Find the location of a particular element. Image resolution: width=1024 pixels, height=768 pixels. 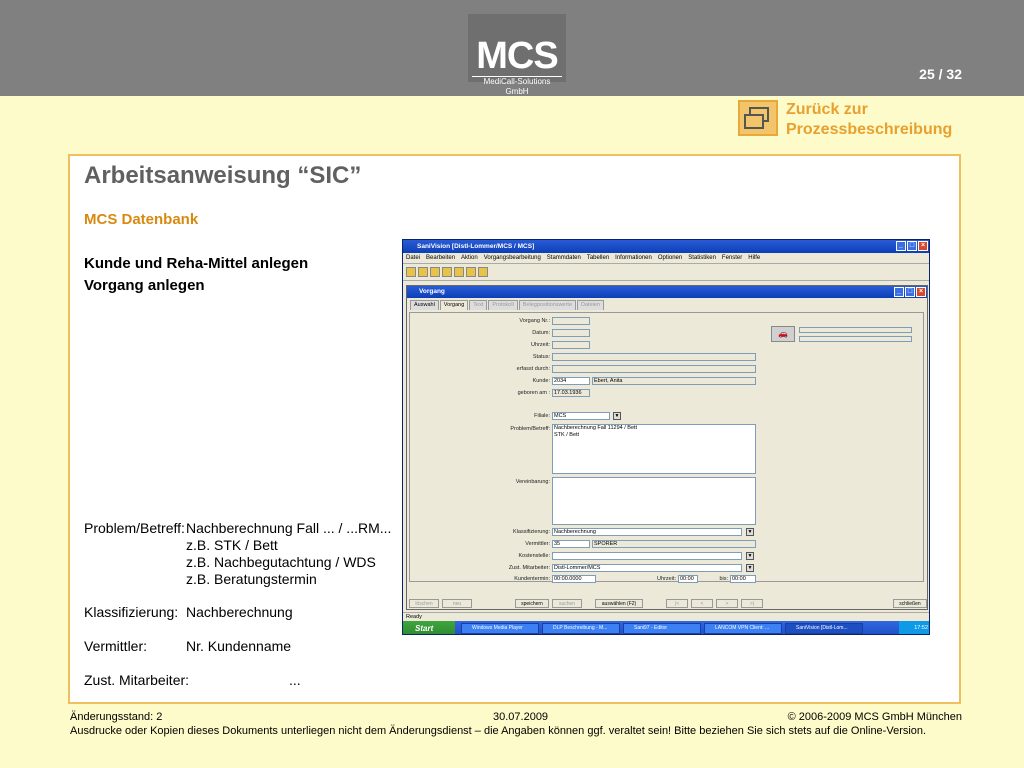

tab-auswahl: Auswahl is located at coordinates (424, 305).